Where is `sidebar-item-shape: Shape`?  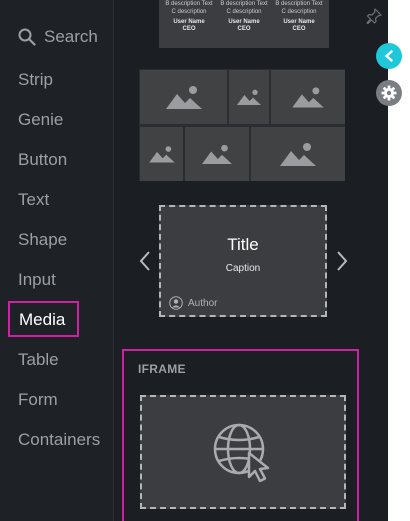 sidebar-item-shape: Shape is located at coordinates (42, 240).